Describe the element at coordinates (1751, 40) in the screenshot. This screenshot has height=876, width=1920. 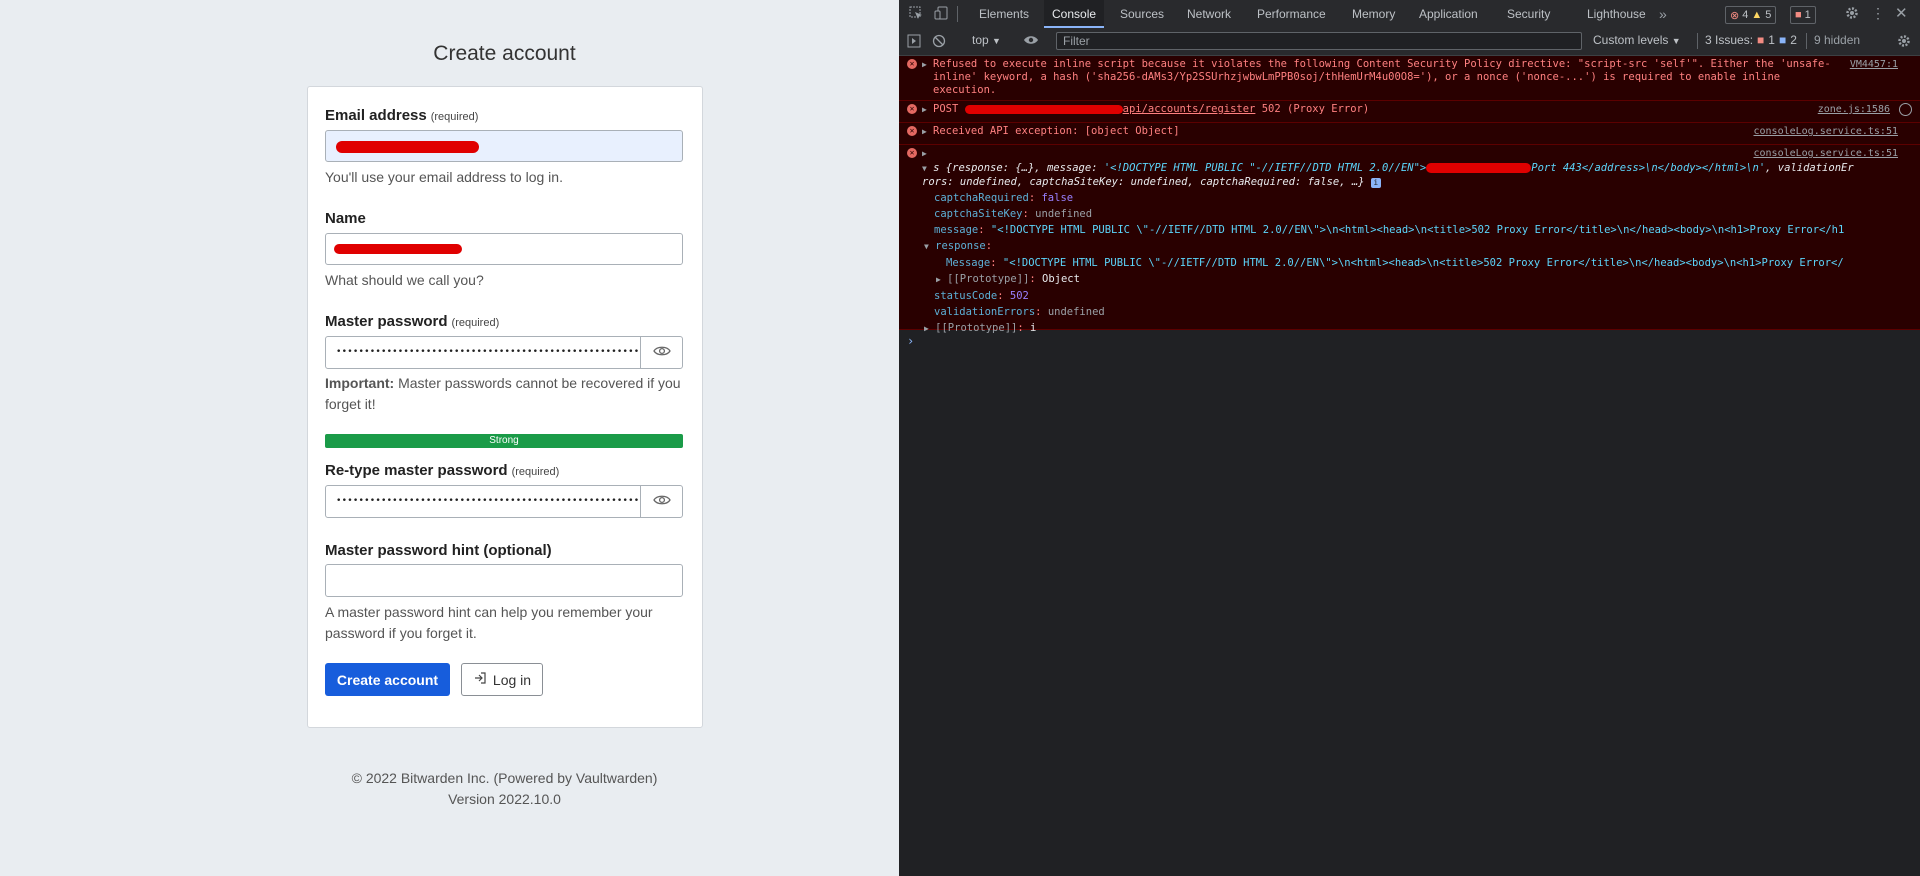
I see `issues-link: 3 Issues: ■ 1 ■ 2` at that location.